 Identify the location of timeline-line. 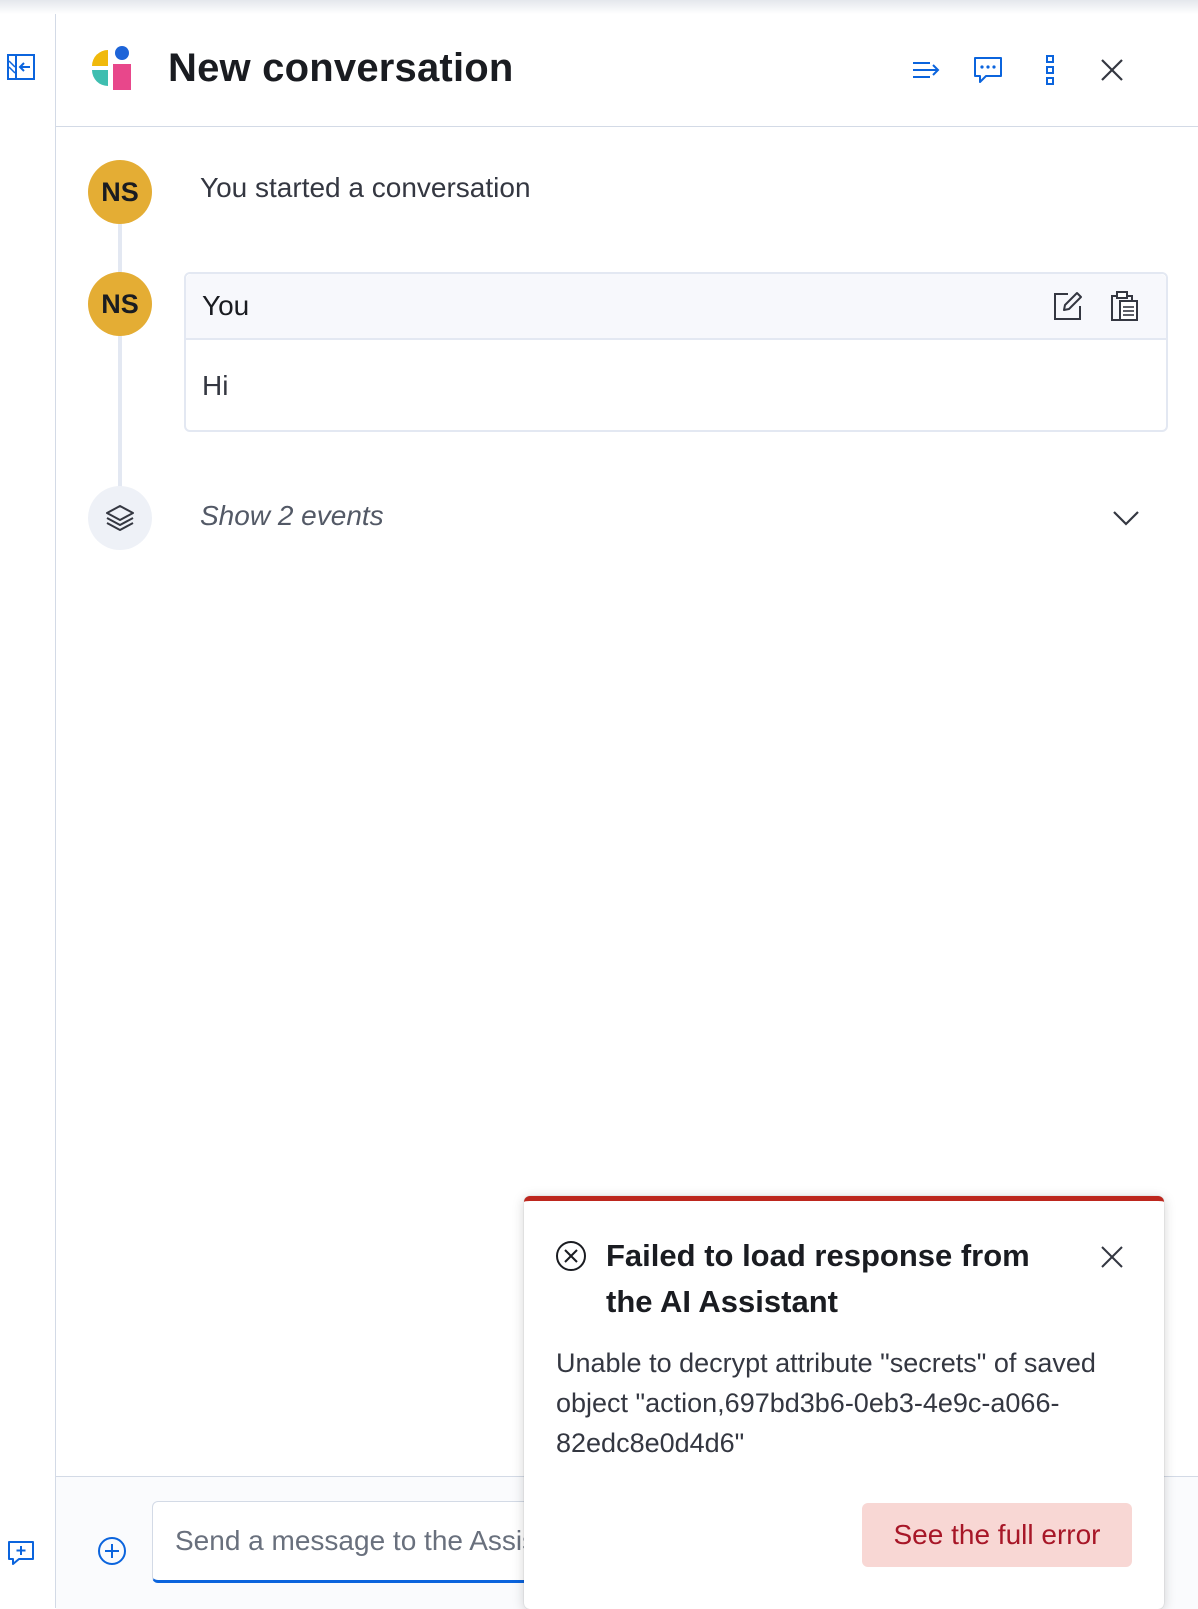
(120, 340).